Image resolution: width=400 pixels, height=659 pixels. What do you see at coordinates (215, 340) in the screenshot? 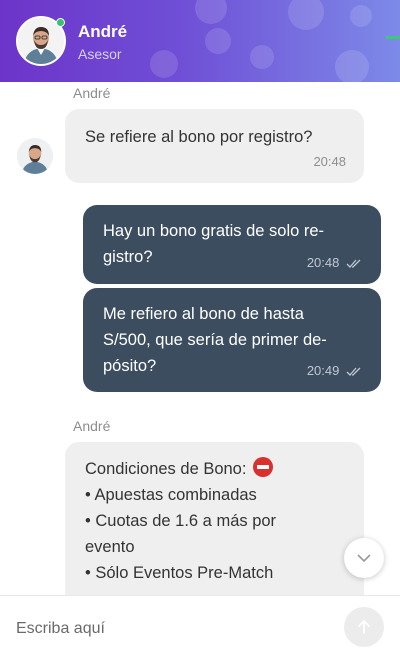
I see `message-line: S/500, que sería de primer de-` at bounding box center [215, 340].